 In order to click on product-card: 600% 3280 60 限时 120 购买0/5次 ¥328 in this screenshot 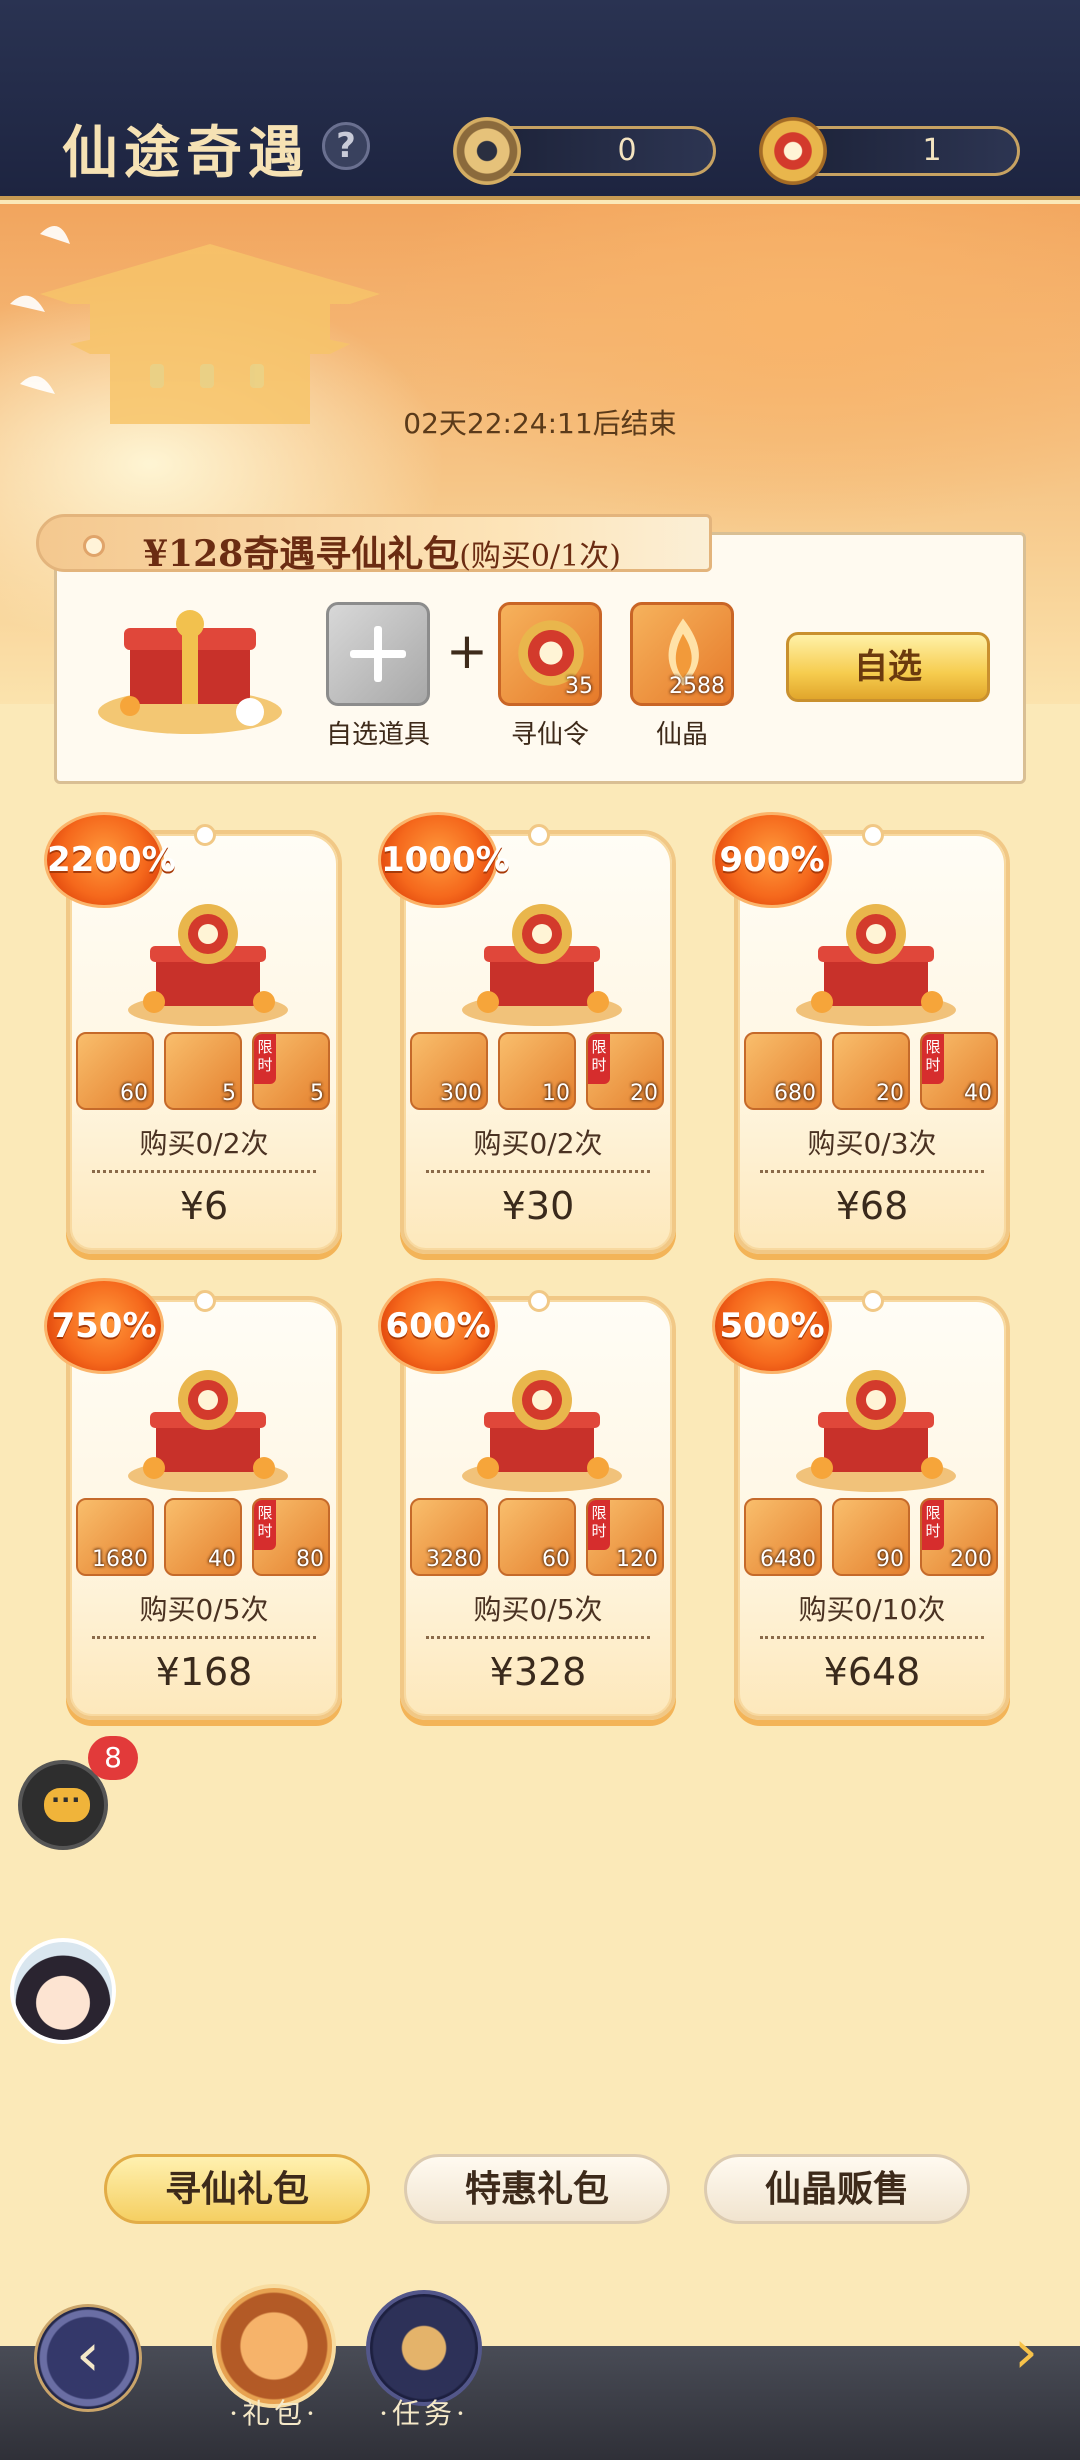, I will do `click(527, 1499)`.